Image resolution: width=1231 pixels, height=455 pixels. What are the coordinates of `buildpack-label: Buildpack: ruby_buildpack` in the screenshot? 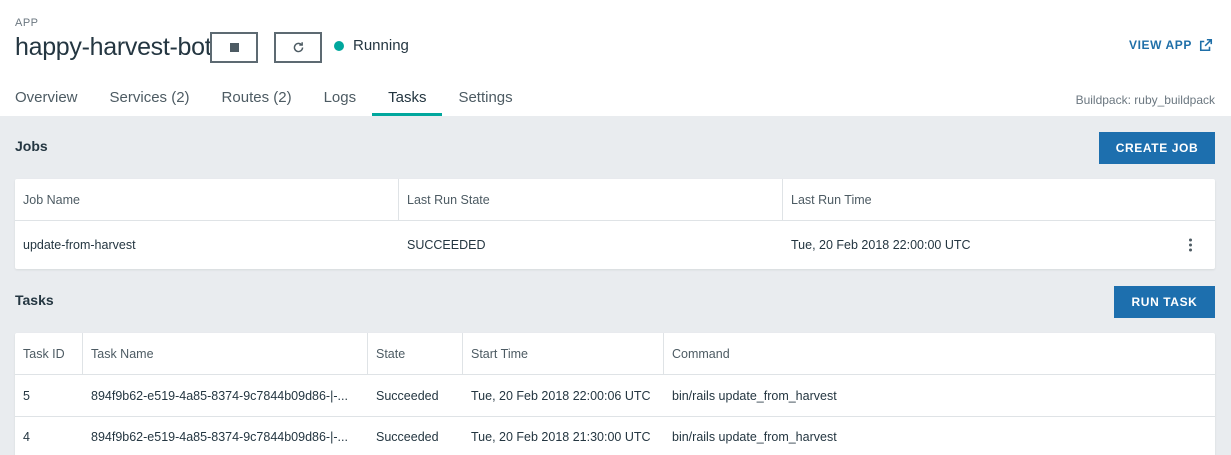 It's located at (1145, 100).